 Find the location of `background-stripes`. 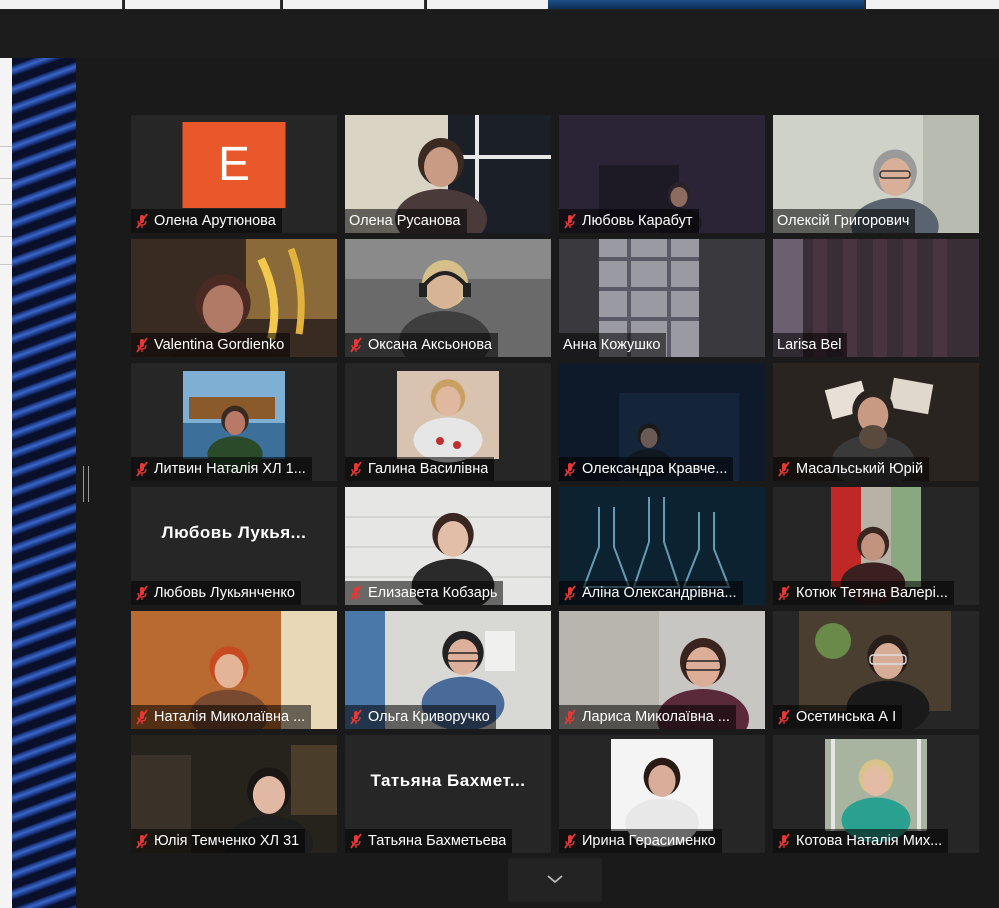

background-stripes is located at coordinates (44, 483).